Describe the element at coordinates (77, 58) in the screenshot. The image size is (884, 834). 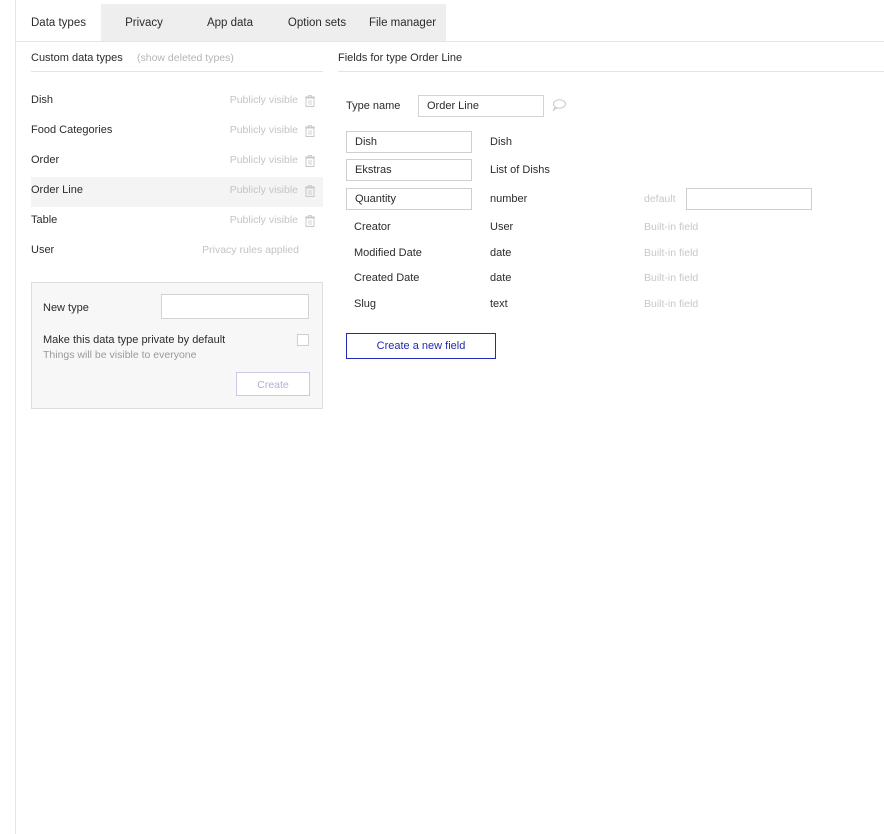
I see `custom-types-title: Custom data types` at that location.